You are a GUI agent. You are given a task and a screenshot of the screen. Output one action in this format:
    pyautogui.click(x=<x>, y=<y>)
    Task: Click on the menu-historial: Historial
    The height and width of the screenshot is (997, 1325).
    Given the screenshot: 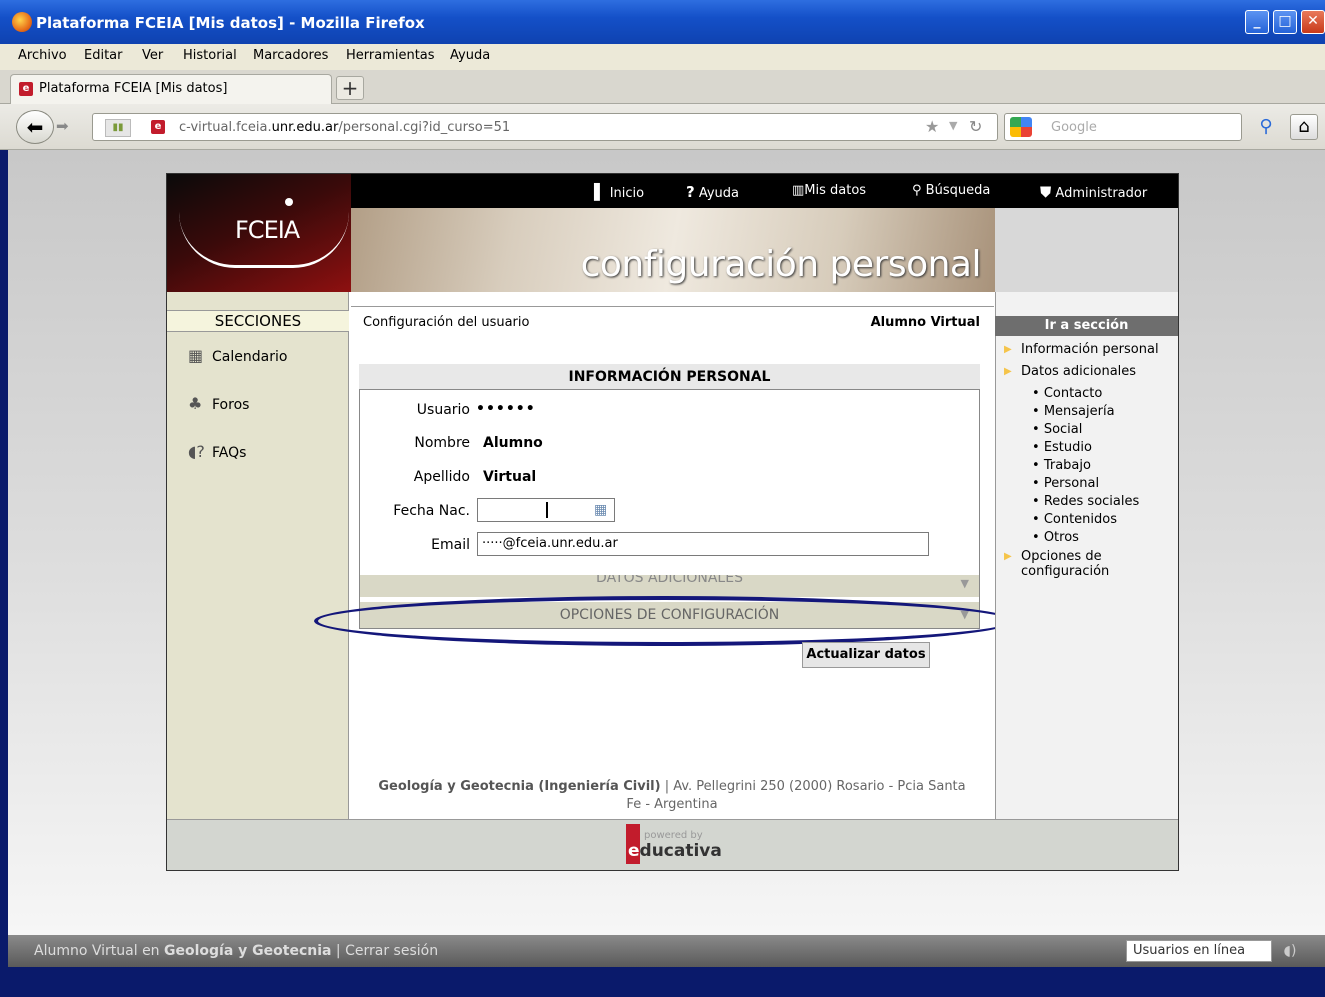 What is the action you would take?
    pyautogui.click(x=210, y=55)
    